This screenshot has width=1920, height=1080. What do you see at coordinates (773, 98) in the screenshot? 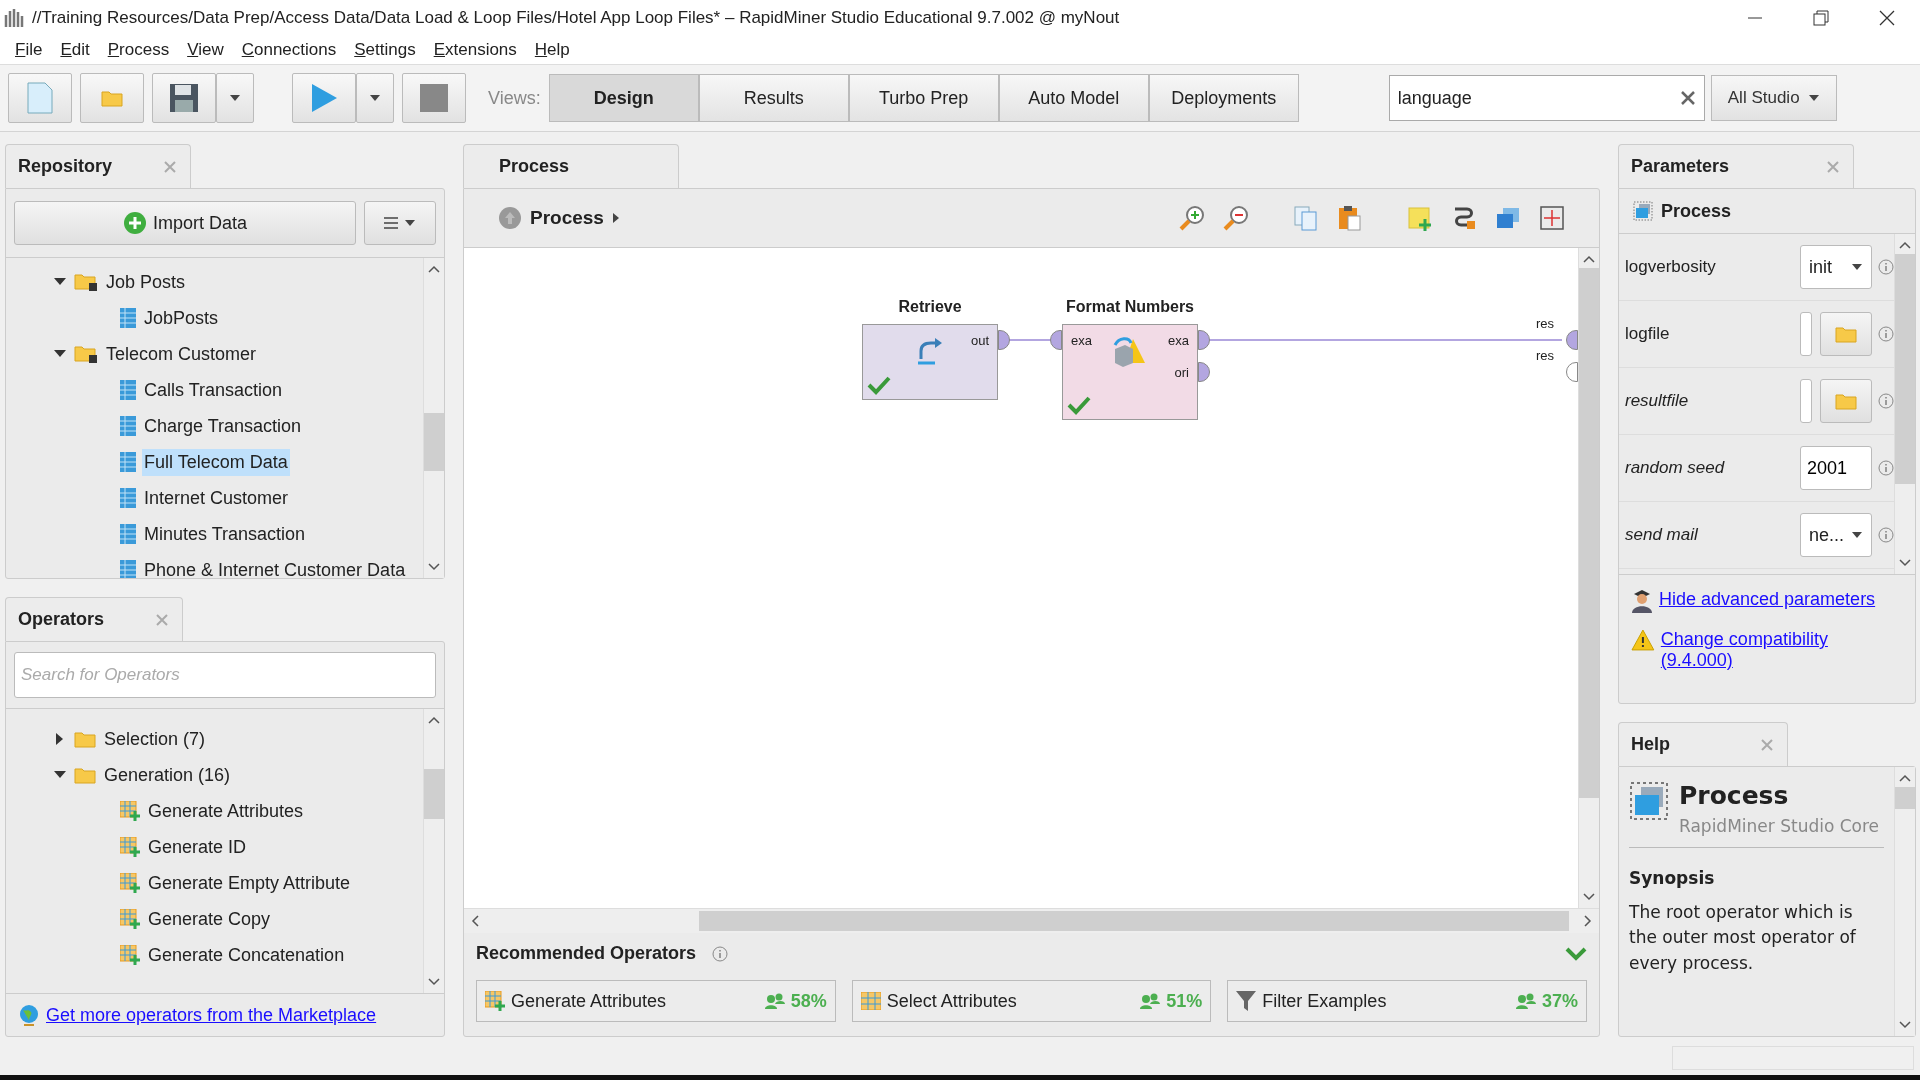
I see `view-tab: Results` at bounding box center [773, 98].